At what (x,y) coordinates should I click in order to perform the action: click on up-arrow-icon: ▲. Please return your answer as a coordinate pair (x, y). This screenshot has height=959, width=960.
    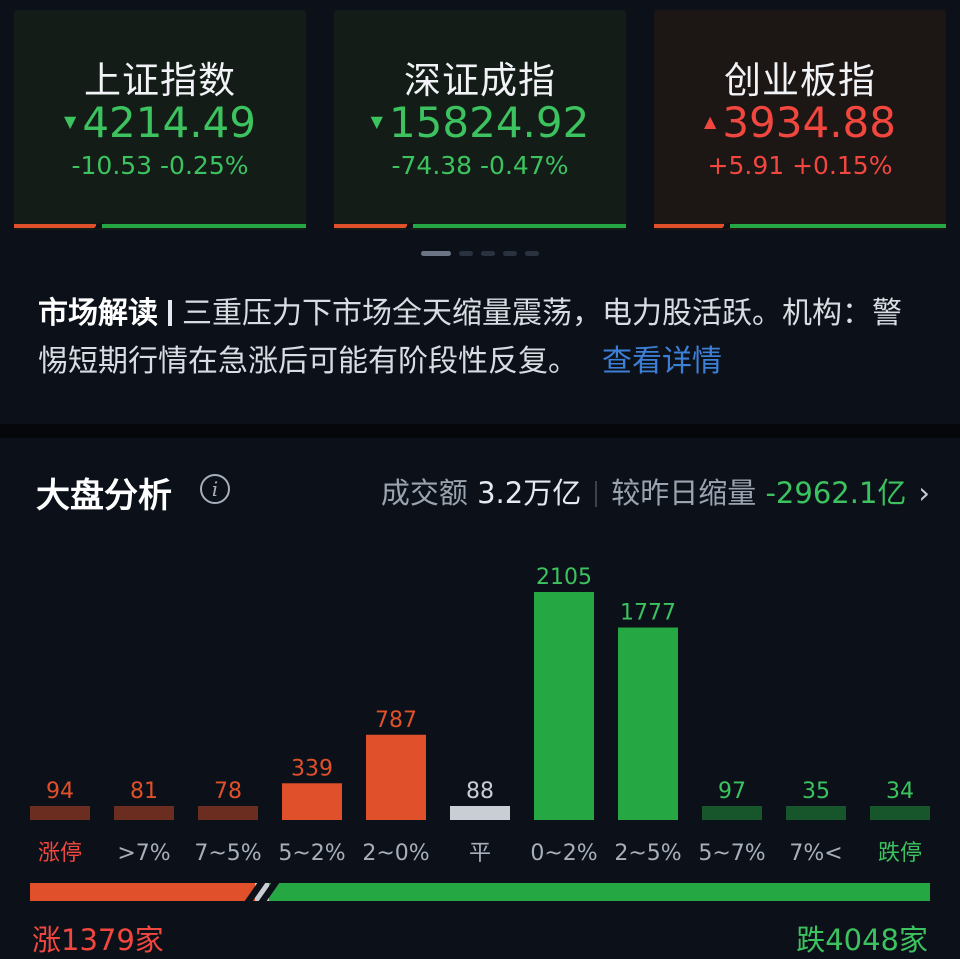
    Looking at the image, I should click on (710, 121).